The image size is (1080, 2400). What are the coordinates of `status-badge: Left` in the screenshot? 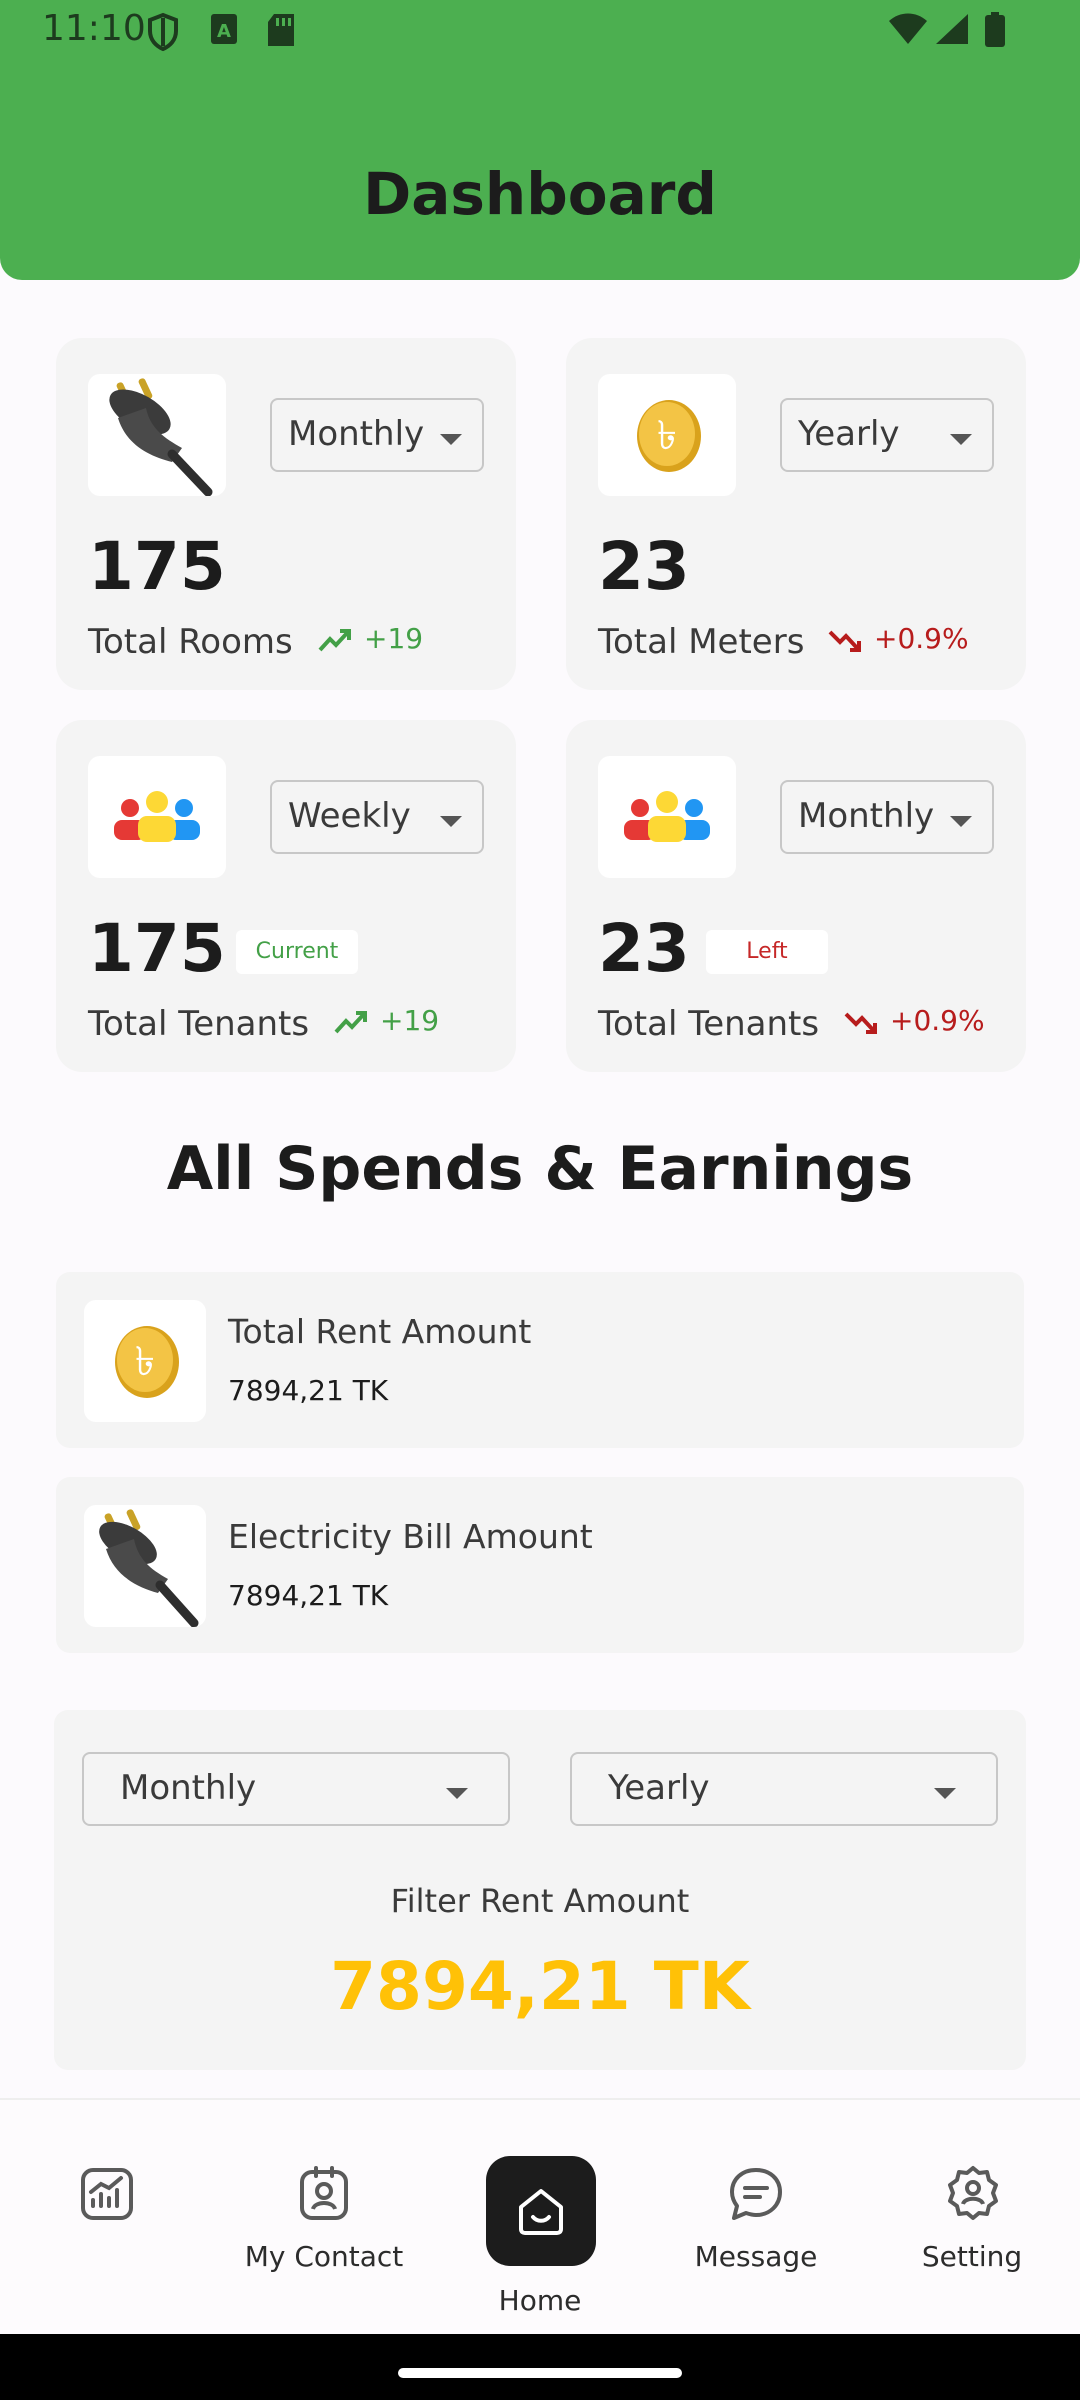 It's located at (767, 952).